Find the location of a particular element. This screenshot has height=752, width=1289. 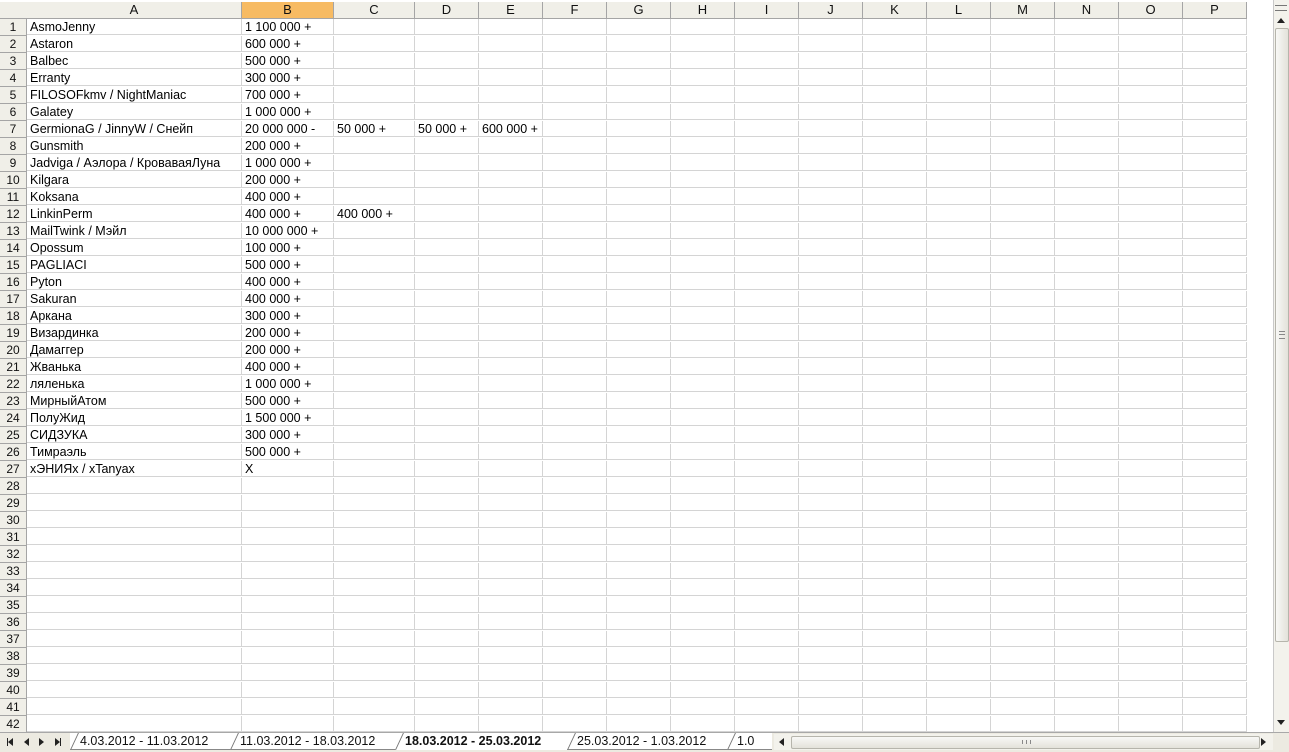

cell-a: Opossum is located at coordinates (134, 248).